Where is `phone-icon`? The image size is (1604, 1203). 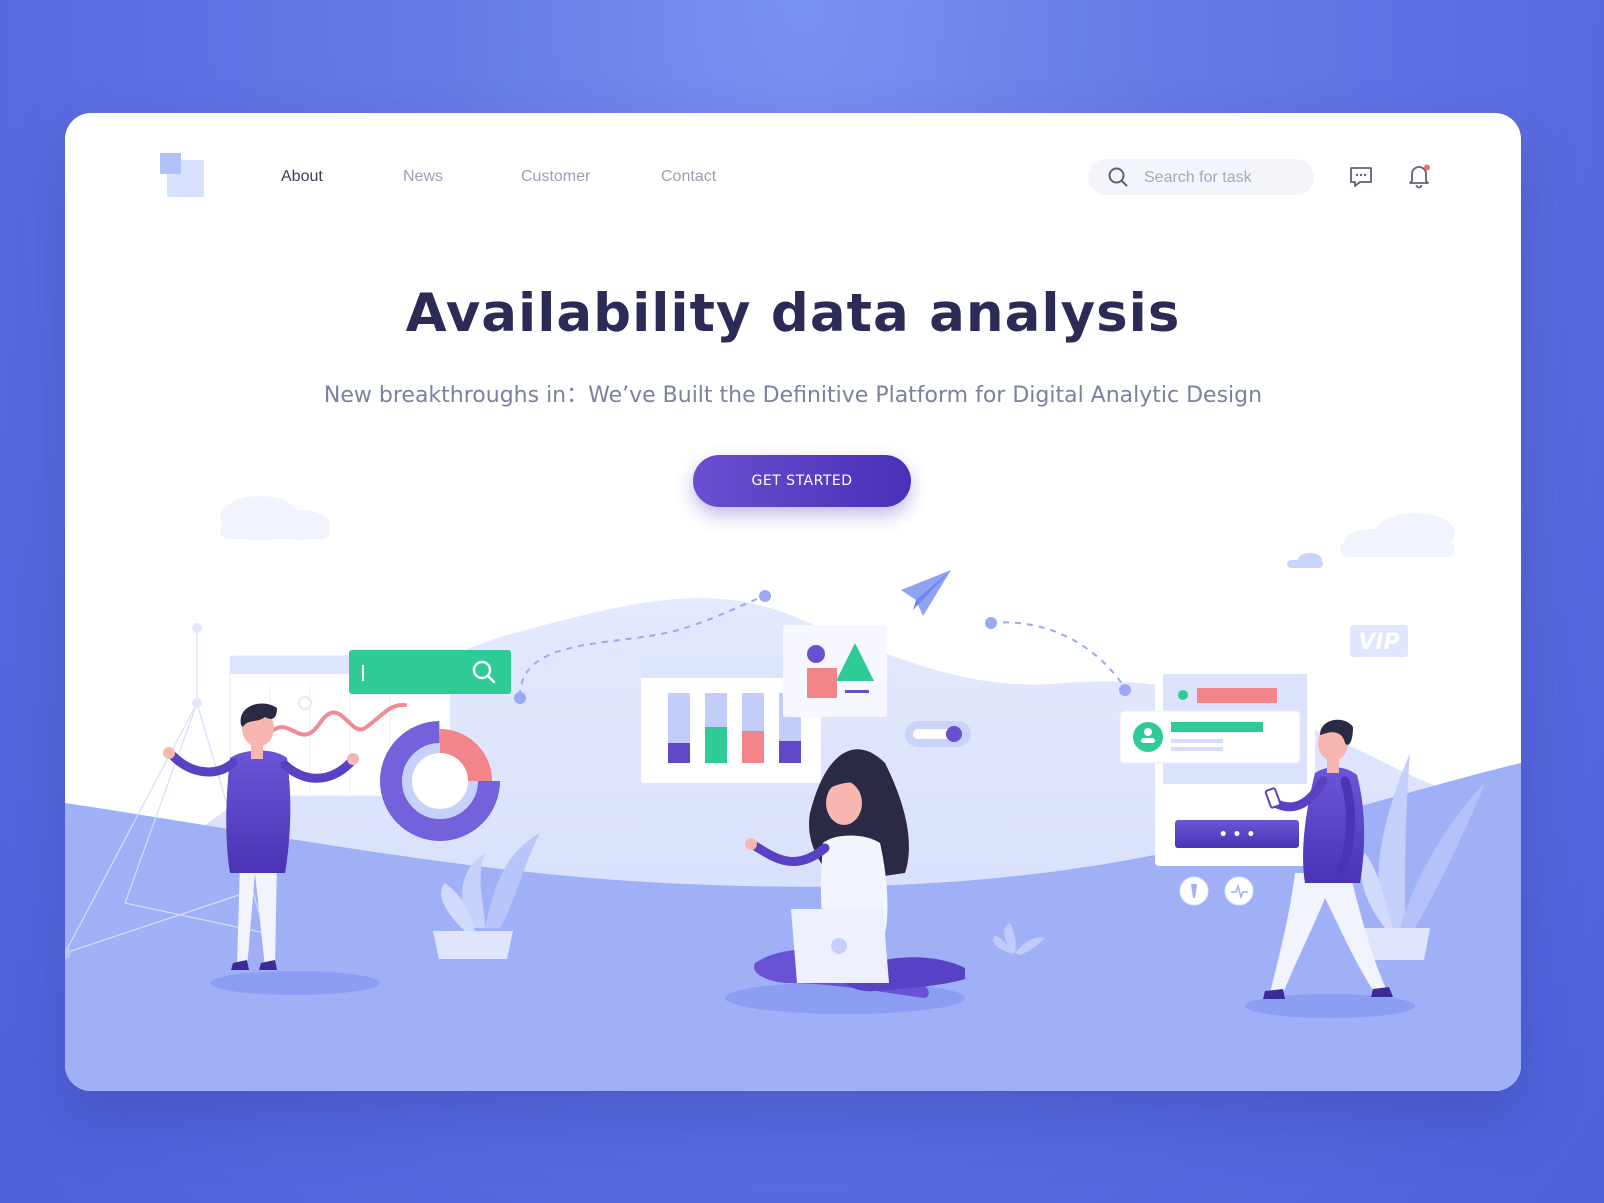 phone-icon is located at coordinates (1273, 798).